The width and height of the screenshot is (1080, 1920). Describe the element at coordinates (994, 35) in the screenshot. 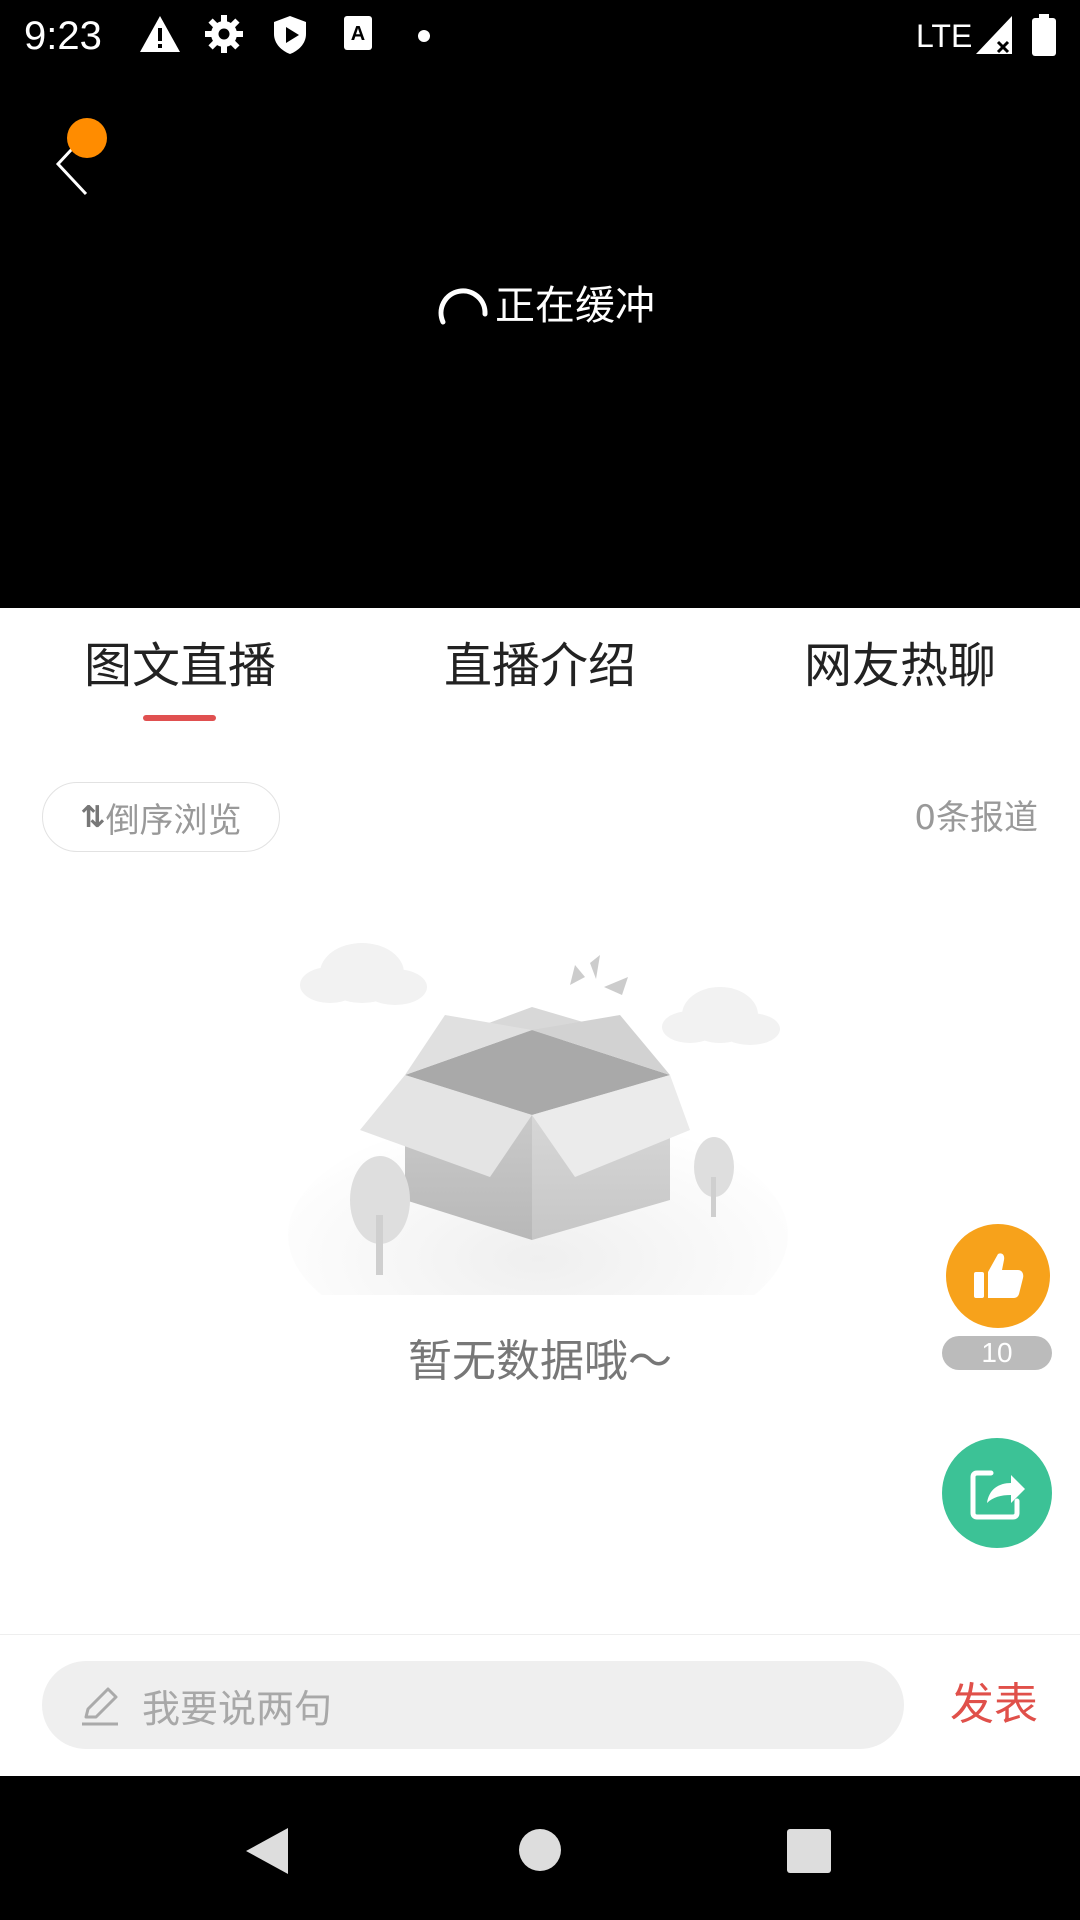

I see `signal-icon` at that location.